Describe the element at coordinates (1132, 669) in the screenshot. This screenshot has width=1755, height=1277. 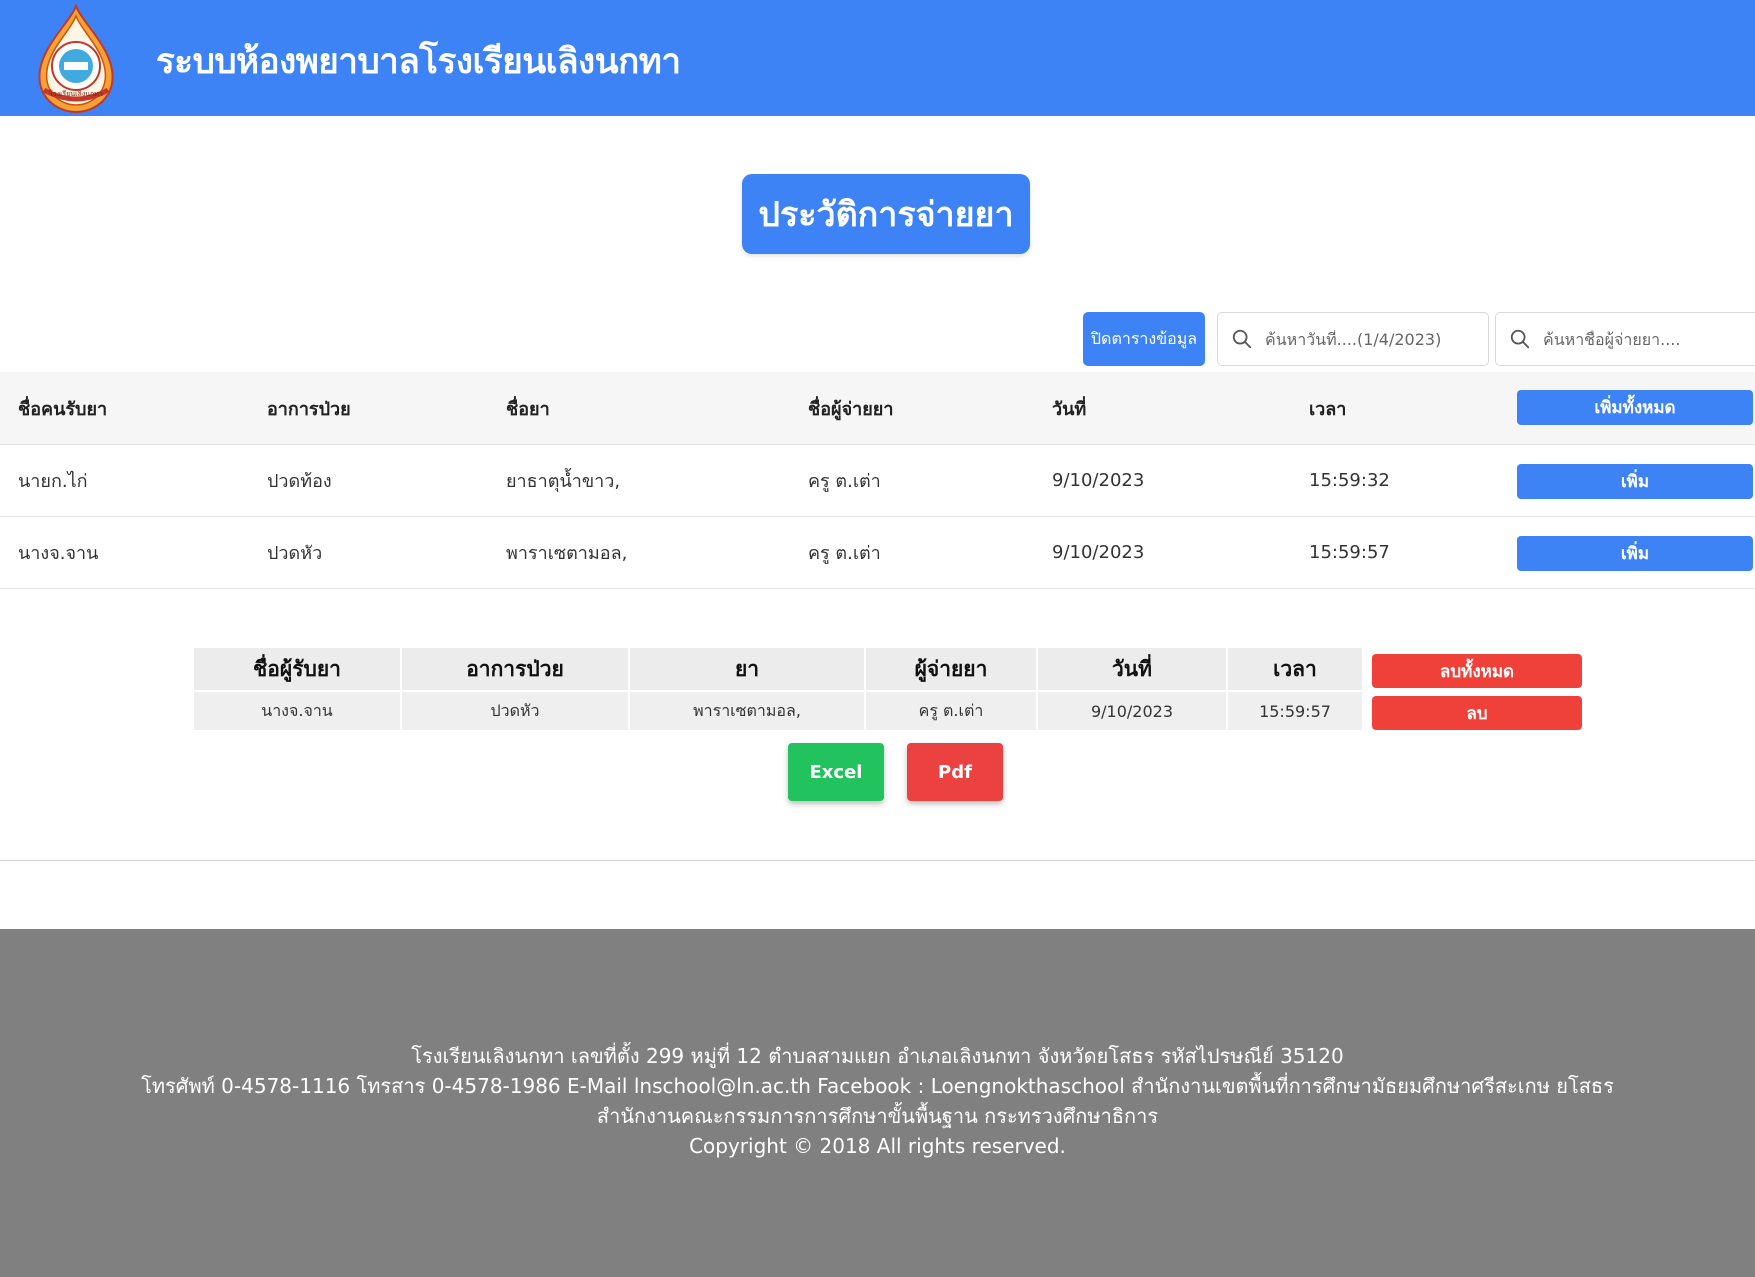
I see `selected-header-date: วันที่` at that location.